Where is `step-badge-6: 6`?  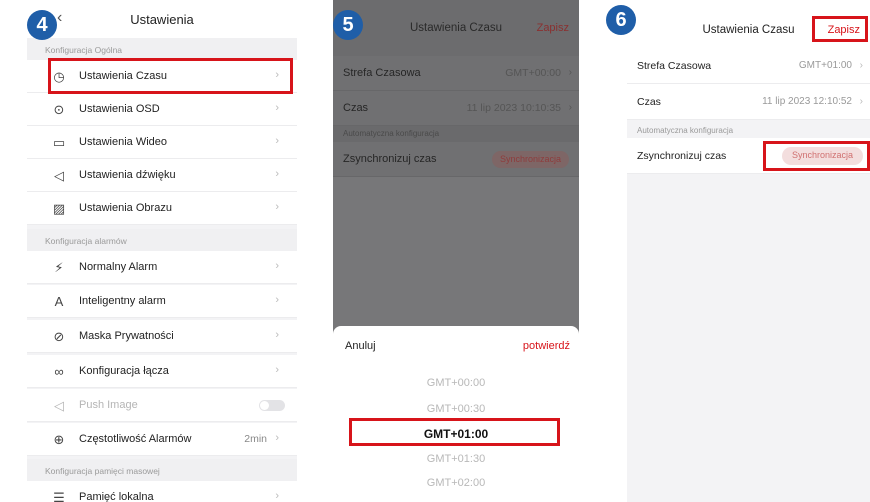 step-badge-6: 6 is located at coordinates (621, 20).